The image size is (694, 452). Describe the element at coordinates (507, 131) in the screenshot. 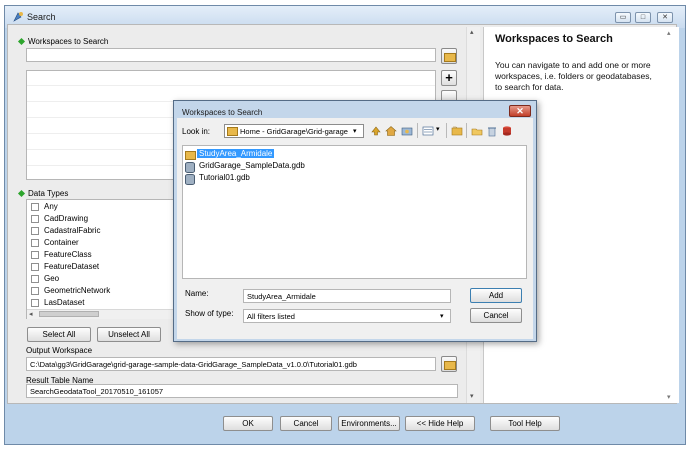

I see `connect-database-icon` at that location.